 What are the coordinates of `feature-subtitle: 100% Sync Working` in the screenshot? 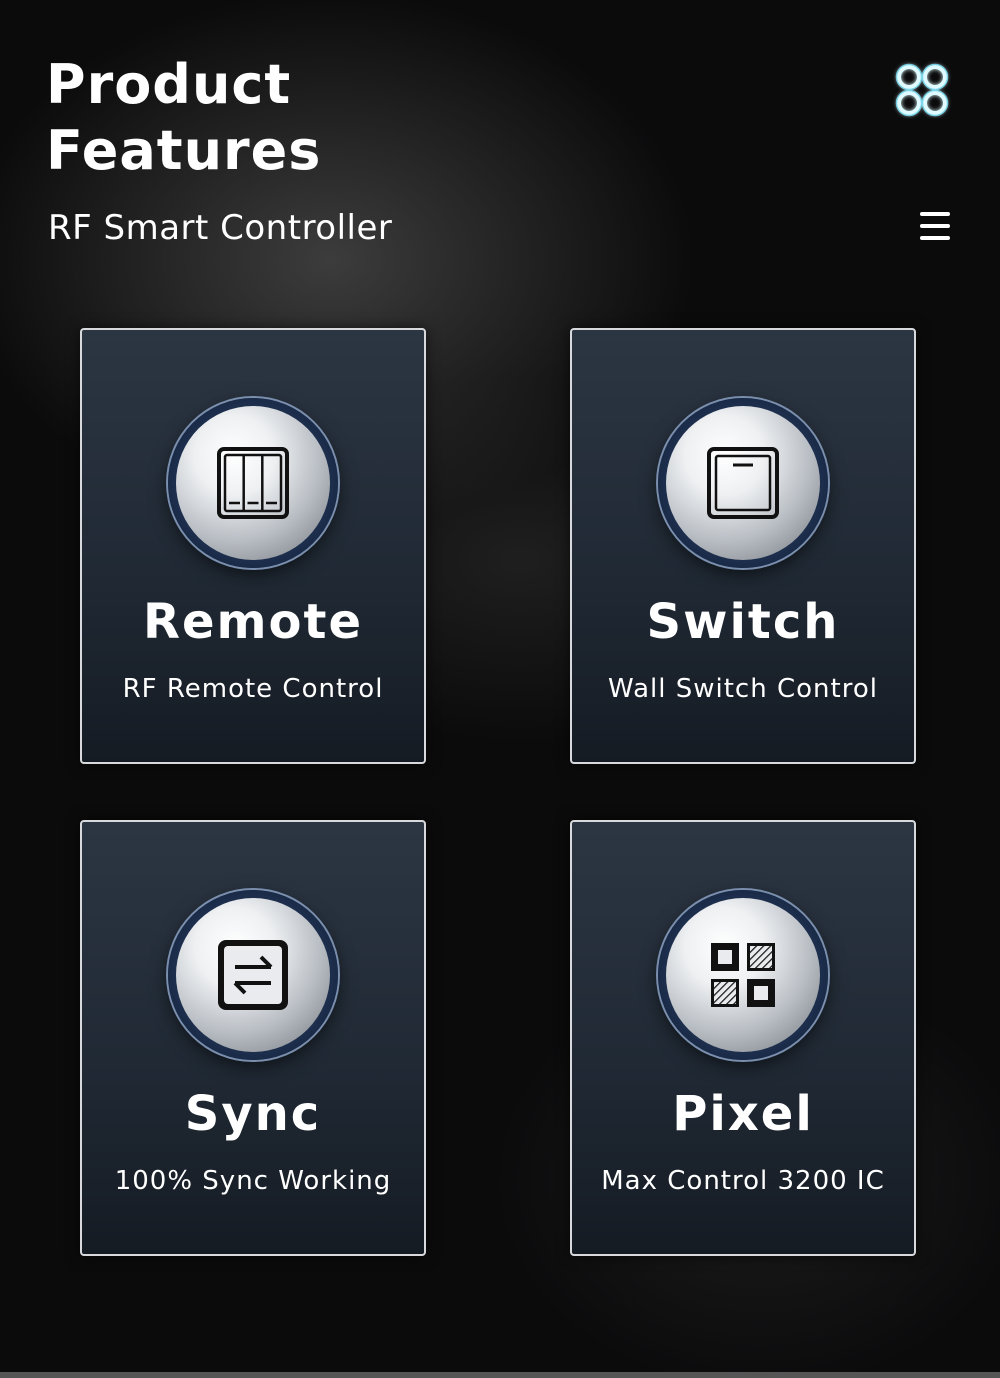 It's located at (253, 1181).